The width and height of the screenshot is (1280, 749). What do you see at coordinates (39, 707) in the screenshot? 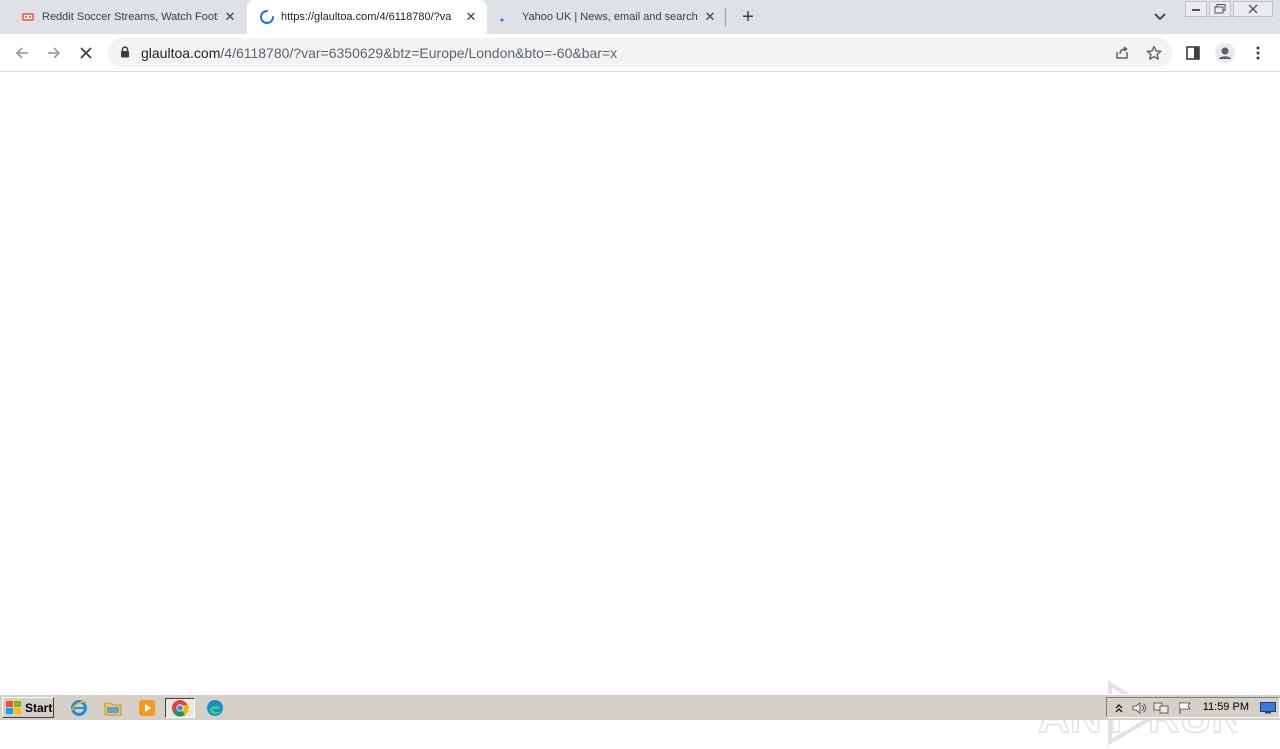
I see `start-label: Start` at bounding box center [39, 707].